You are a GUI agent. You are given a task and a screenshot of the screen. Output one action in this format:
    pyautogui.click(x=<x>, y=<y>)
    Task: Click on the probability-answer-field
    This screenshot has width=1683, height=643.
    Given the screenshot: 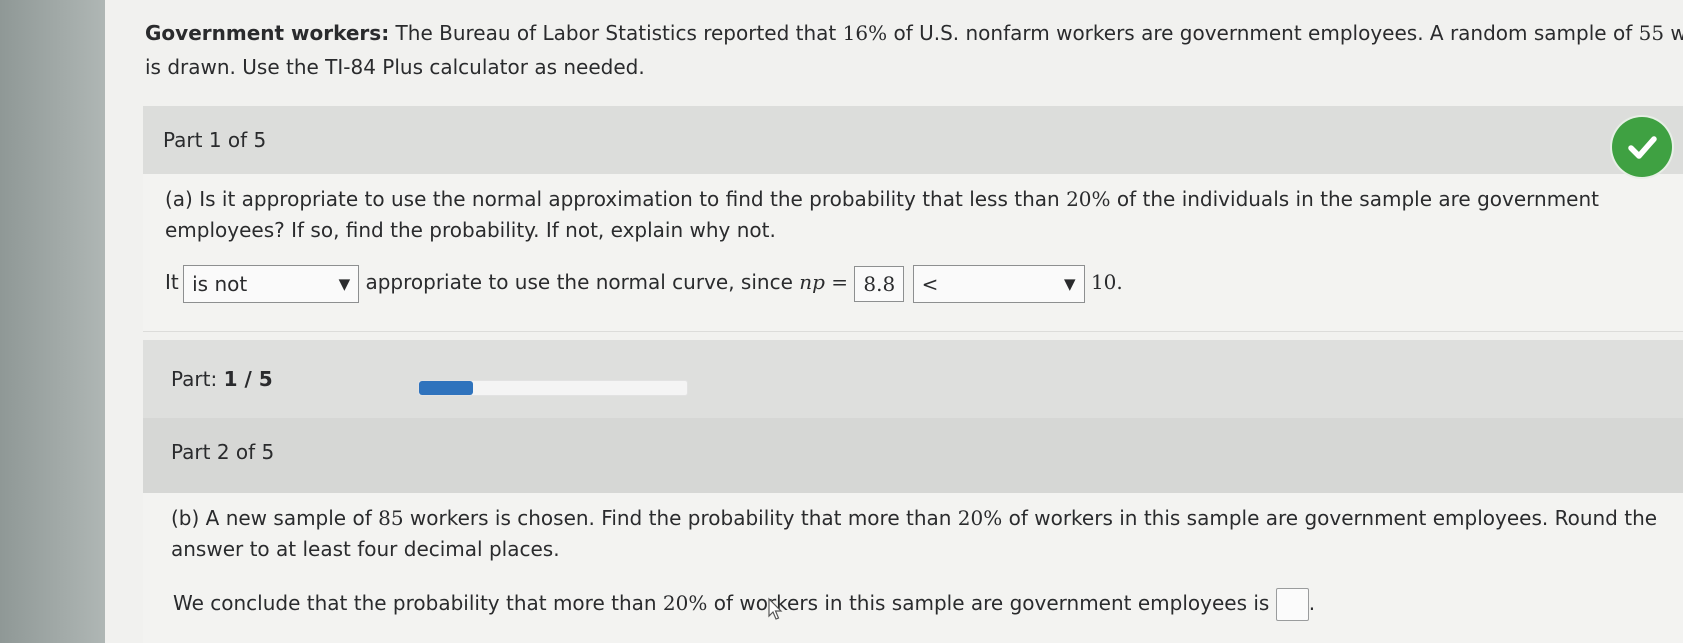 What is the action you would take?
    pyautogui.click(x=1292, y=604)
    